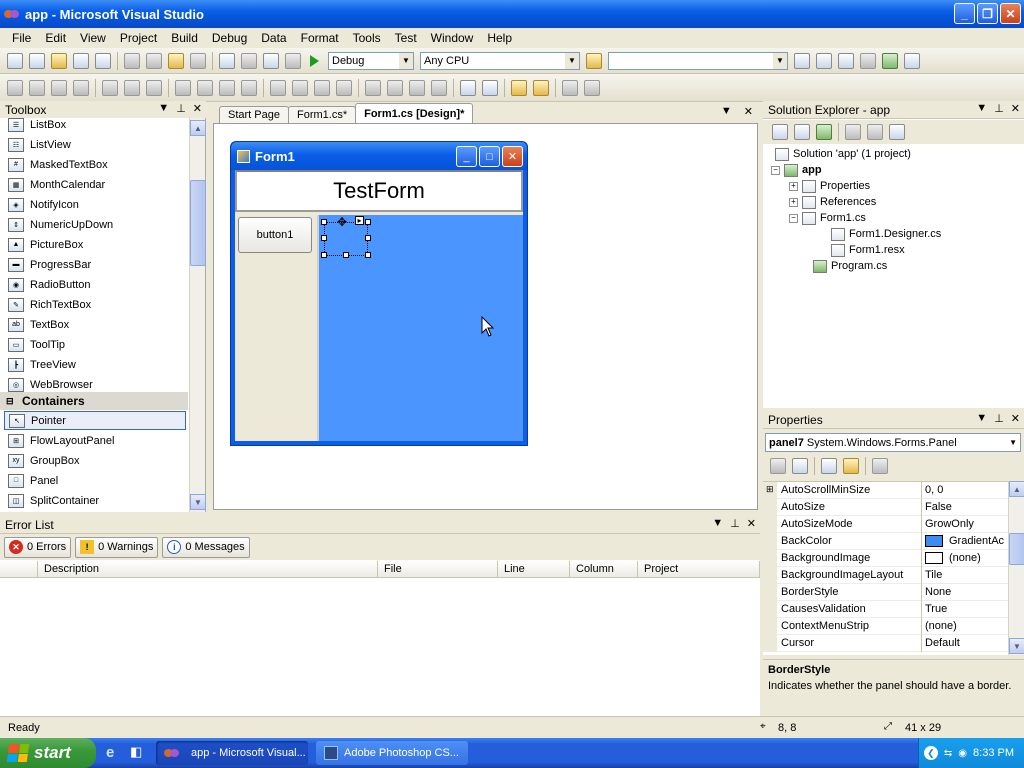 This screenshot has width=1024, height=768. I want to click on messages-filter-button: i0 Messages, so click(206, 547).